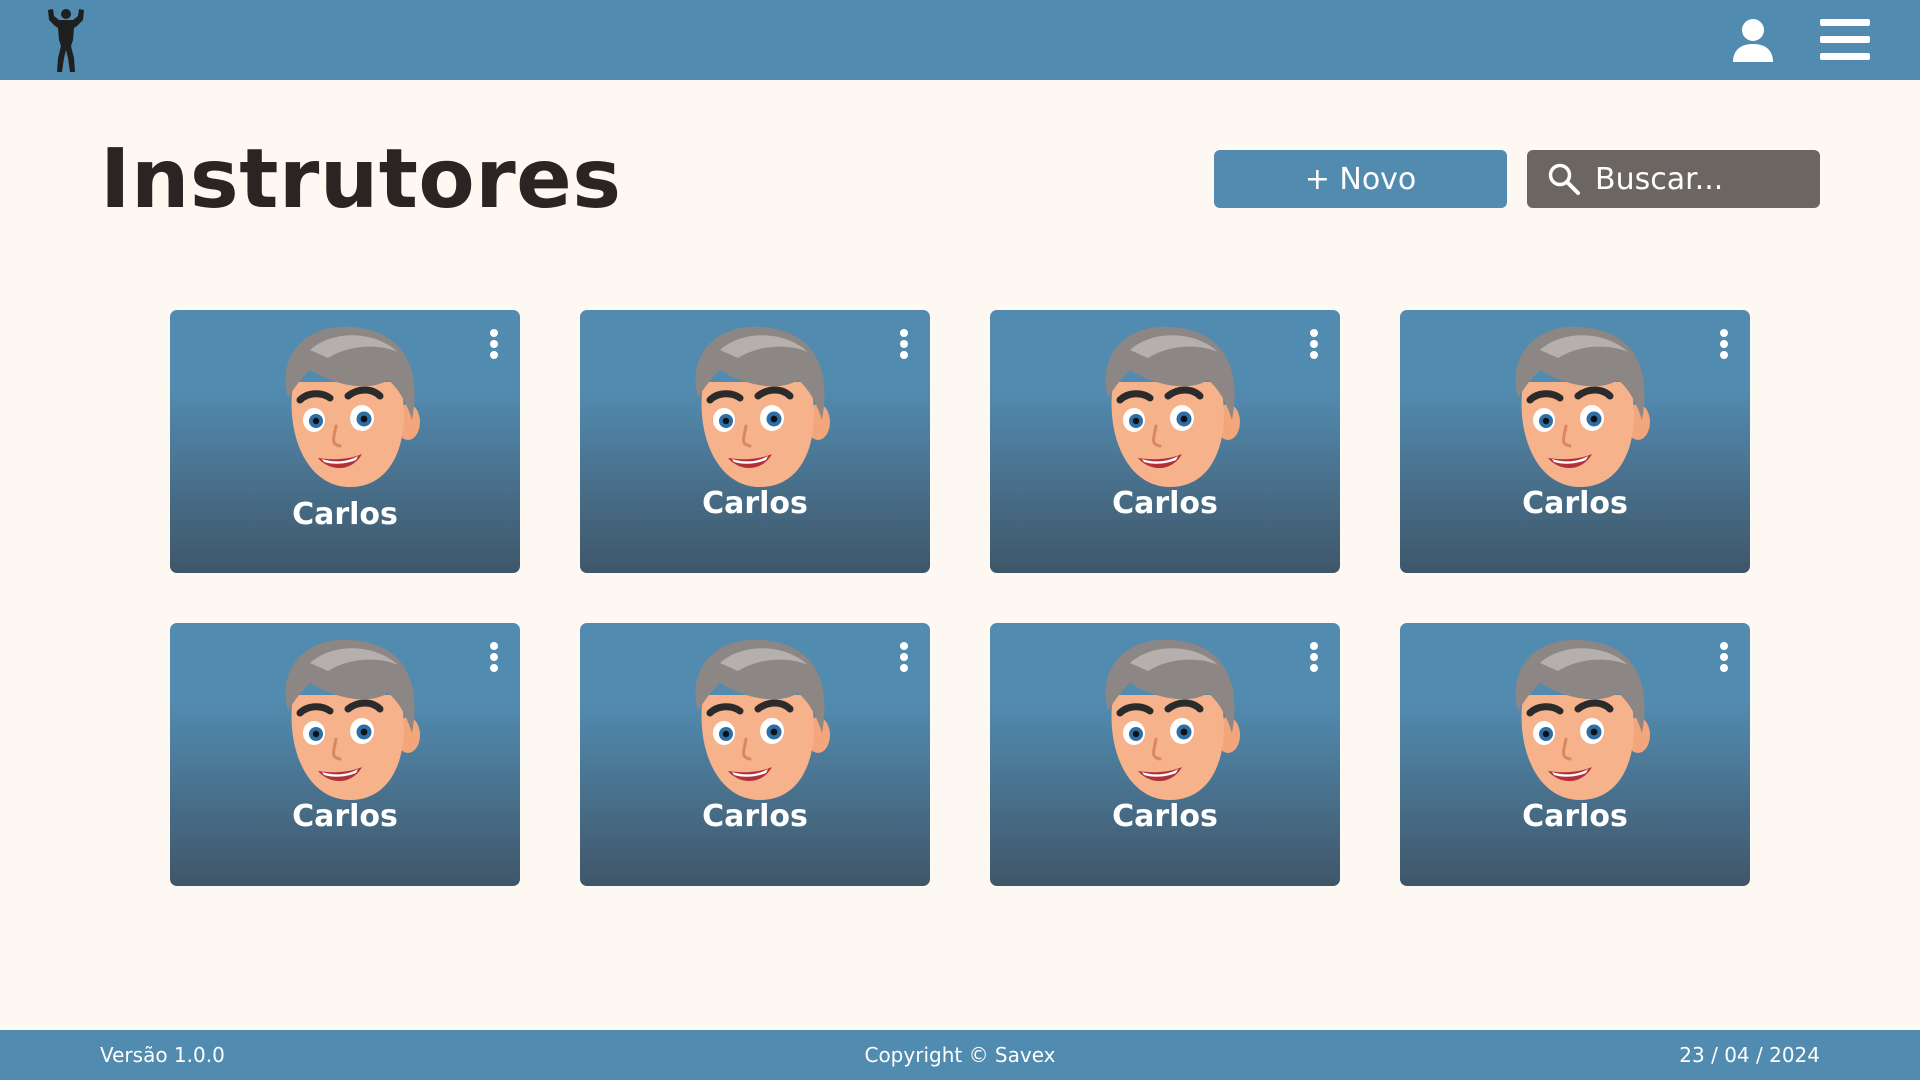 Image resolution: width=1920 pixels, height=1080 pixels. I want to click on new-instructor-button: + Novo, so click(1360, 179).